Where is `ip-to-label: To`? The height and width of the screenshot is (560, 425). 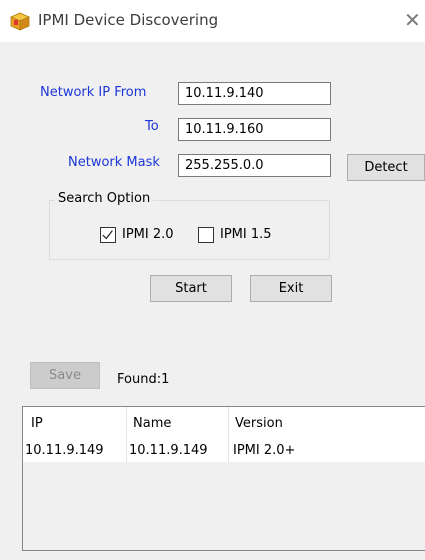 ip-to-label: To is located at coordinates (152, 126).